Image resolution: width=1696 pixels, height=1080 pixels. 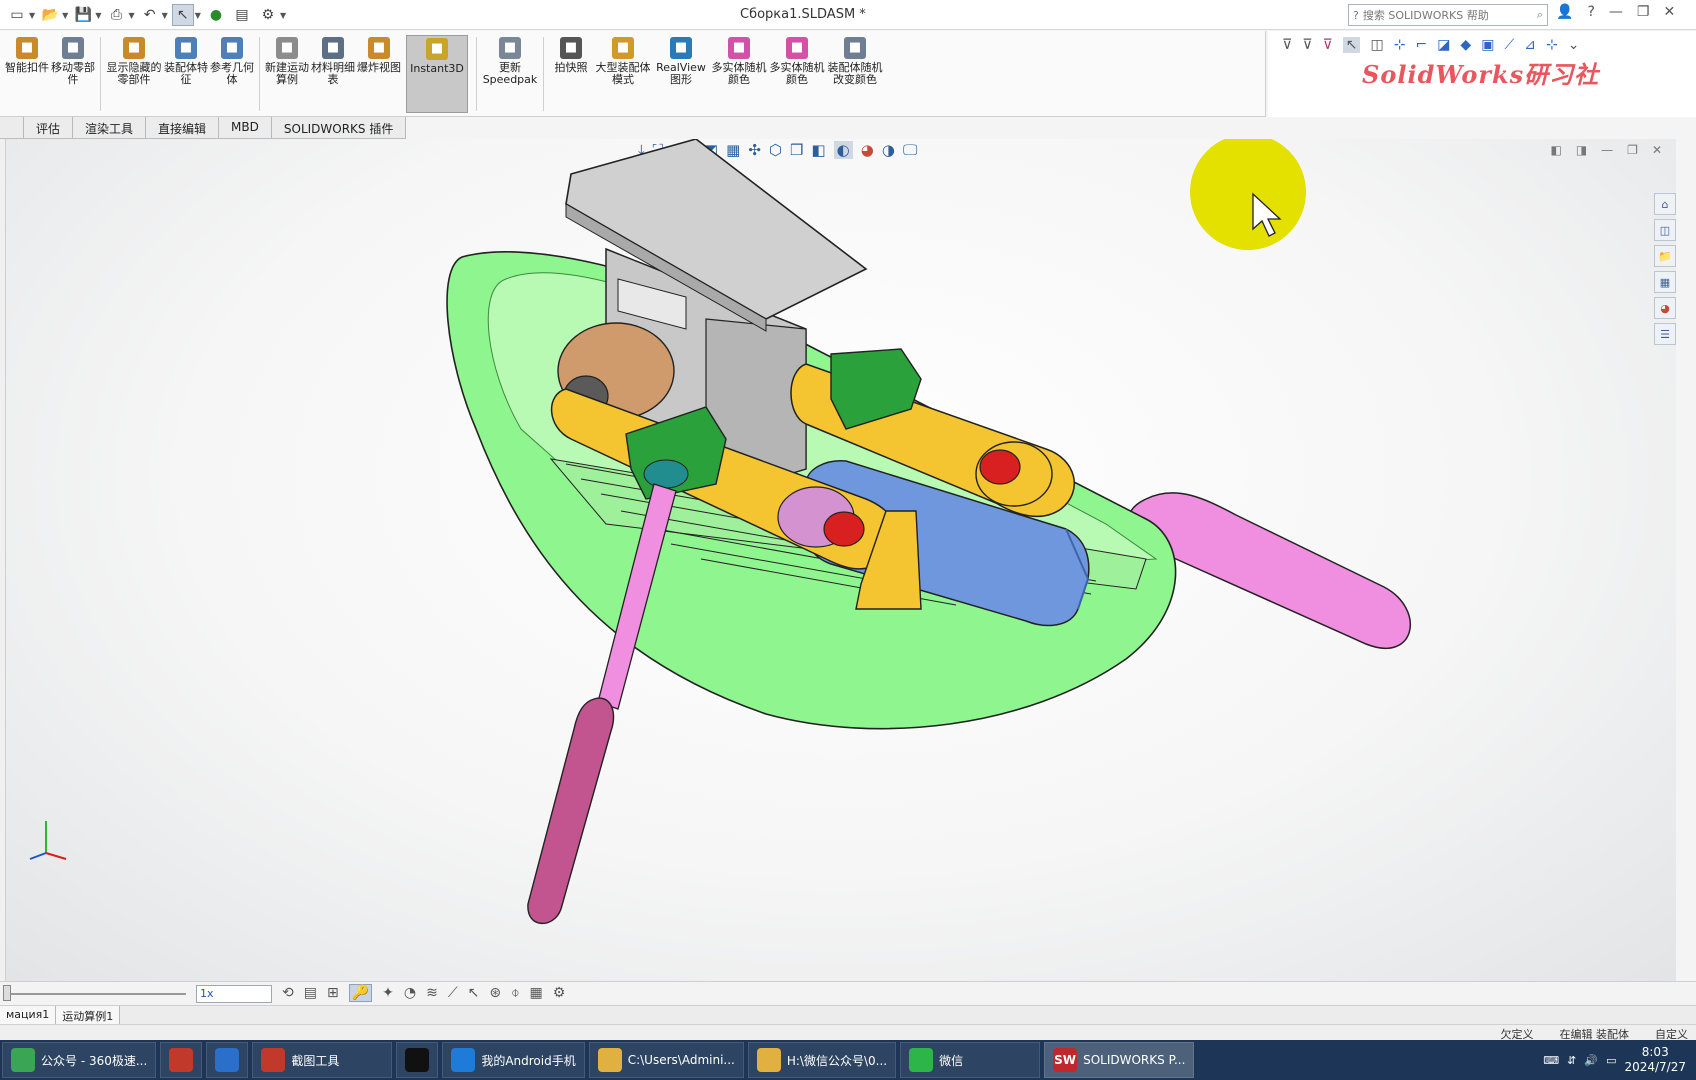 What do you see at coordinates (1643, 12) in the screenshot?
I see `restore-icon: ❐` at bounding box center [1643, 12].